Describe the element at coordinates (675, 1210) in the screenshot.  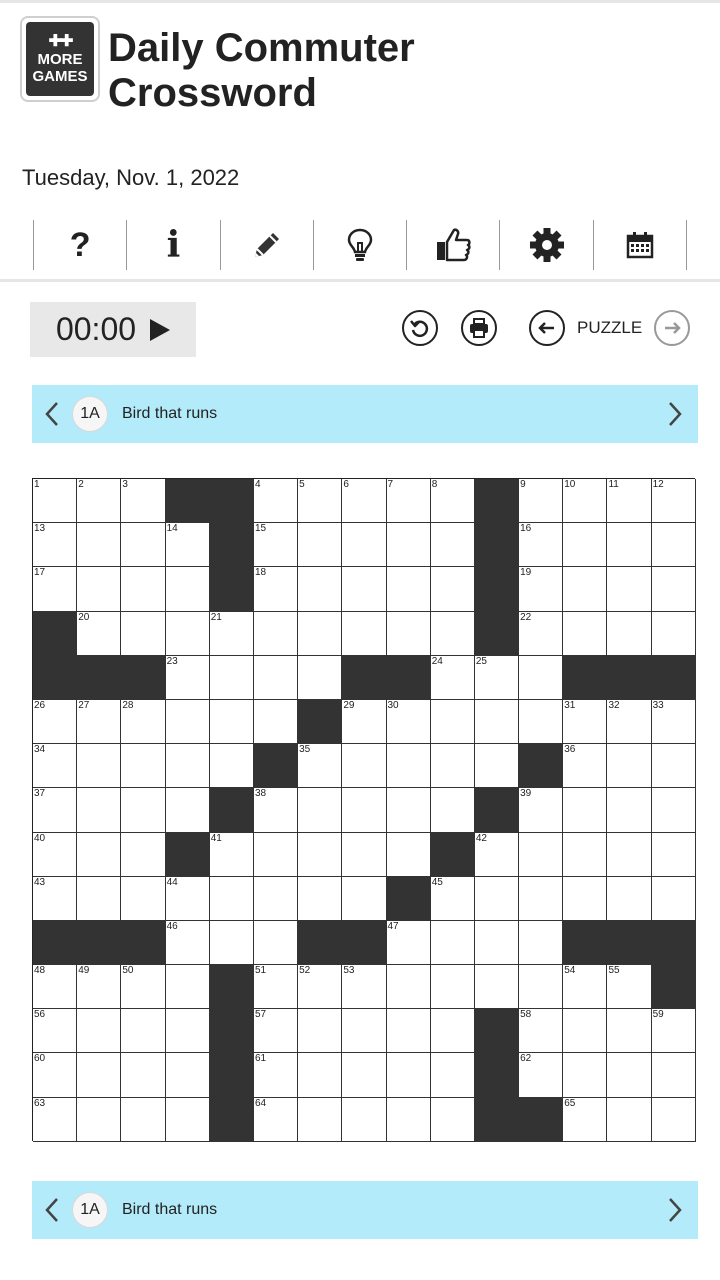
I see `next-clue-button` at that location.